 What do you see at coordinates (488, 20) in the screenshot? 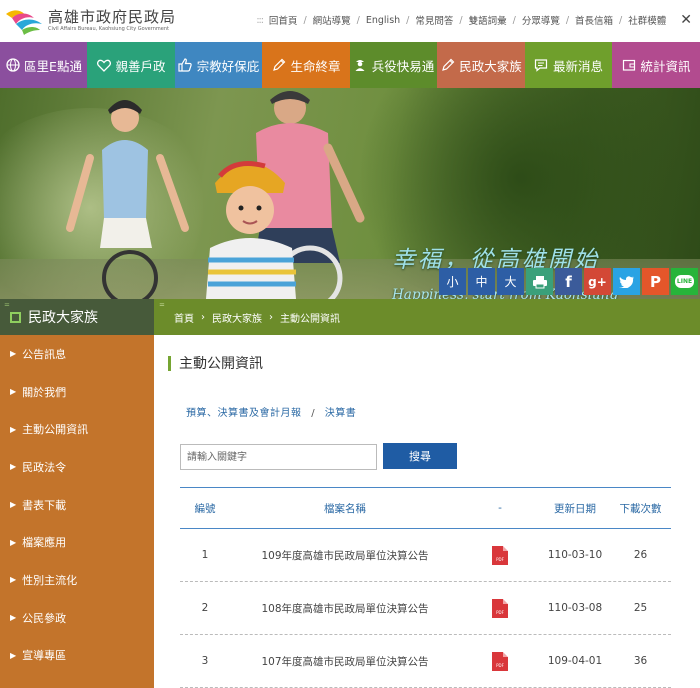
I see `topnav-glossary: 雙語詞彙` at bounding box center [488, 20].